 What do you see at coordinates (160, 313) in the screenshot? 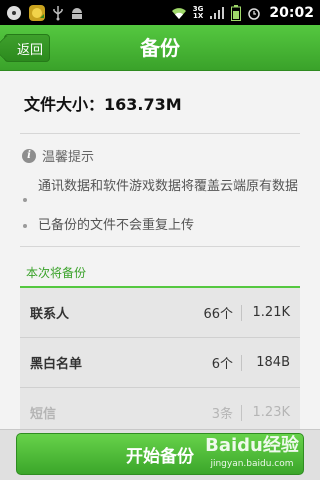
I see `list-item: 联系人 66个 1.21K` at bounding box center [160, 313].